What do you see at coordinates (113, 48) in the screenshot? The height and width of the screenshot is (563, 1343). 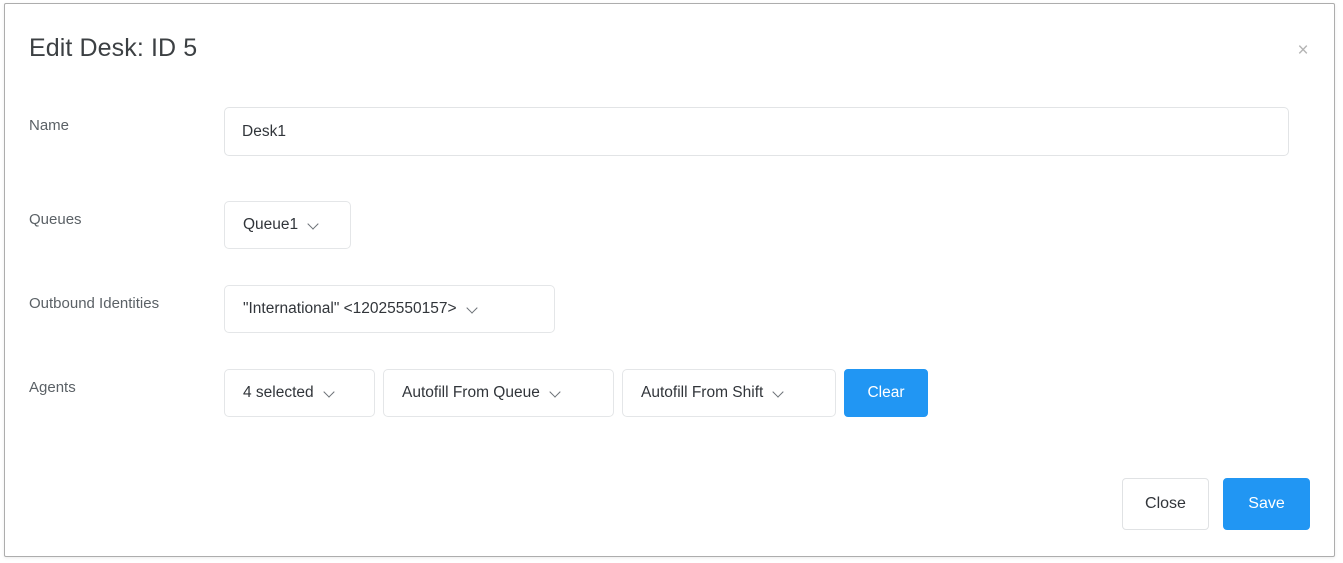 I see `page-title: Edit Desk: ID 5` at bounding box center [113, 48].